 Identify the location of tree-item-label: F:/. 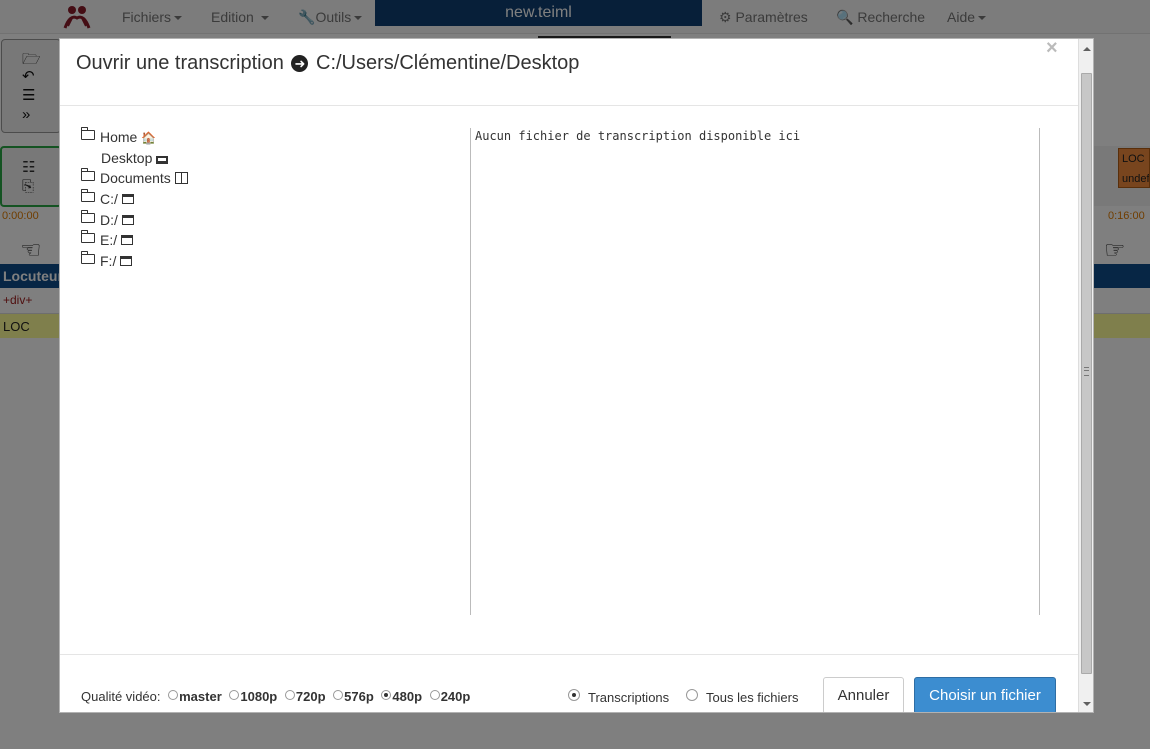
(108, 261).